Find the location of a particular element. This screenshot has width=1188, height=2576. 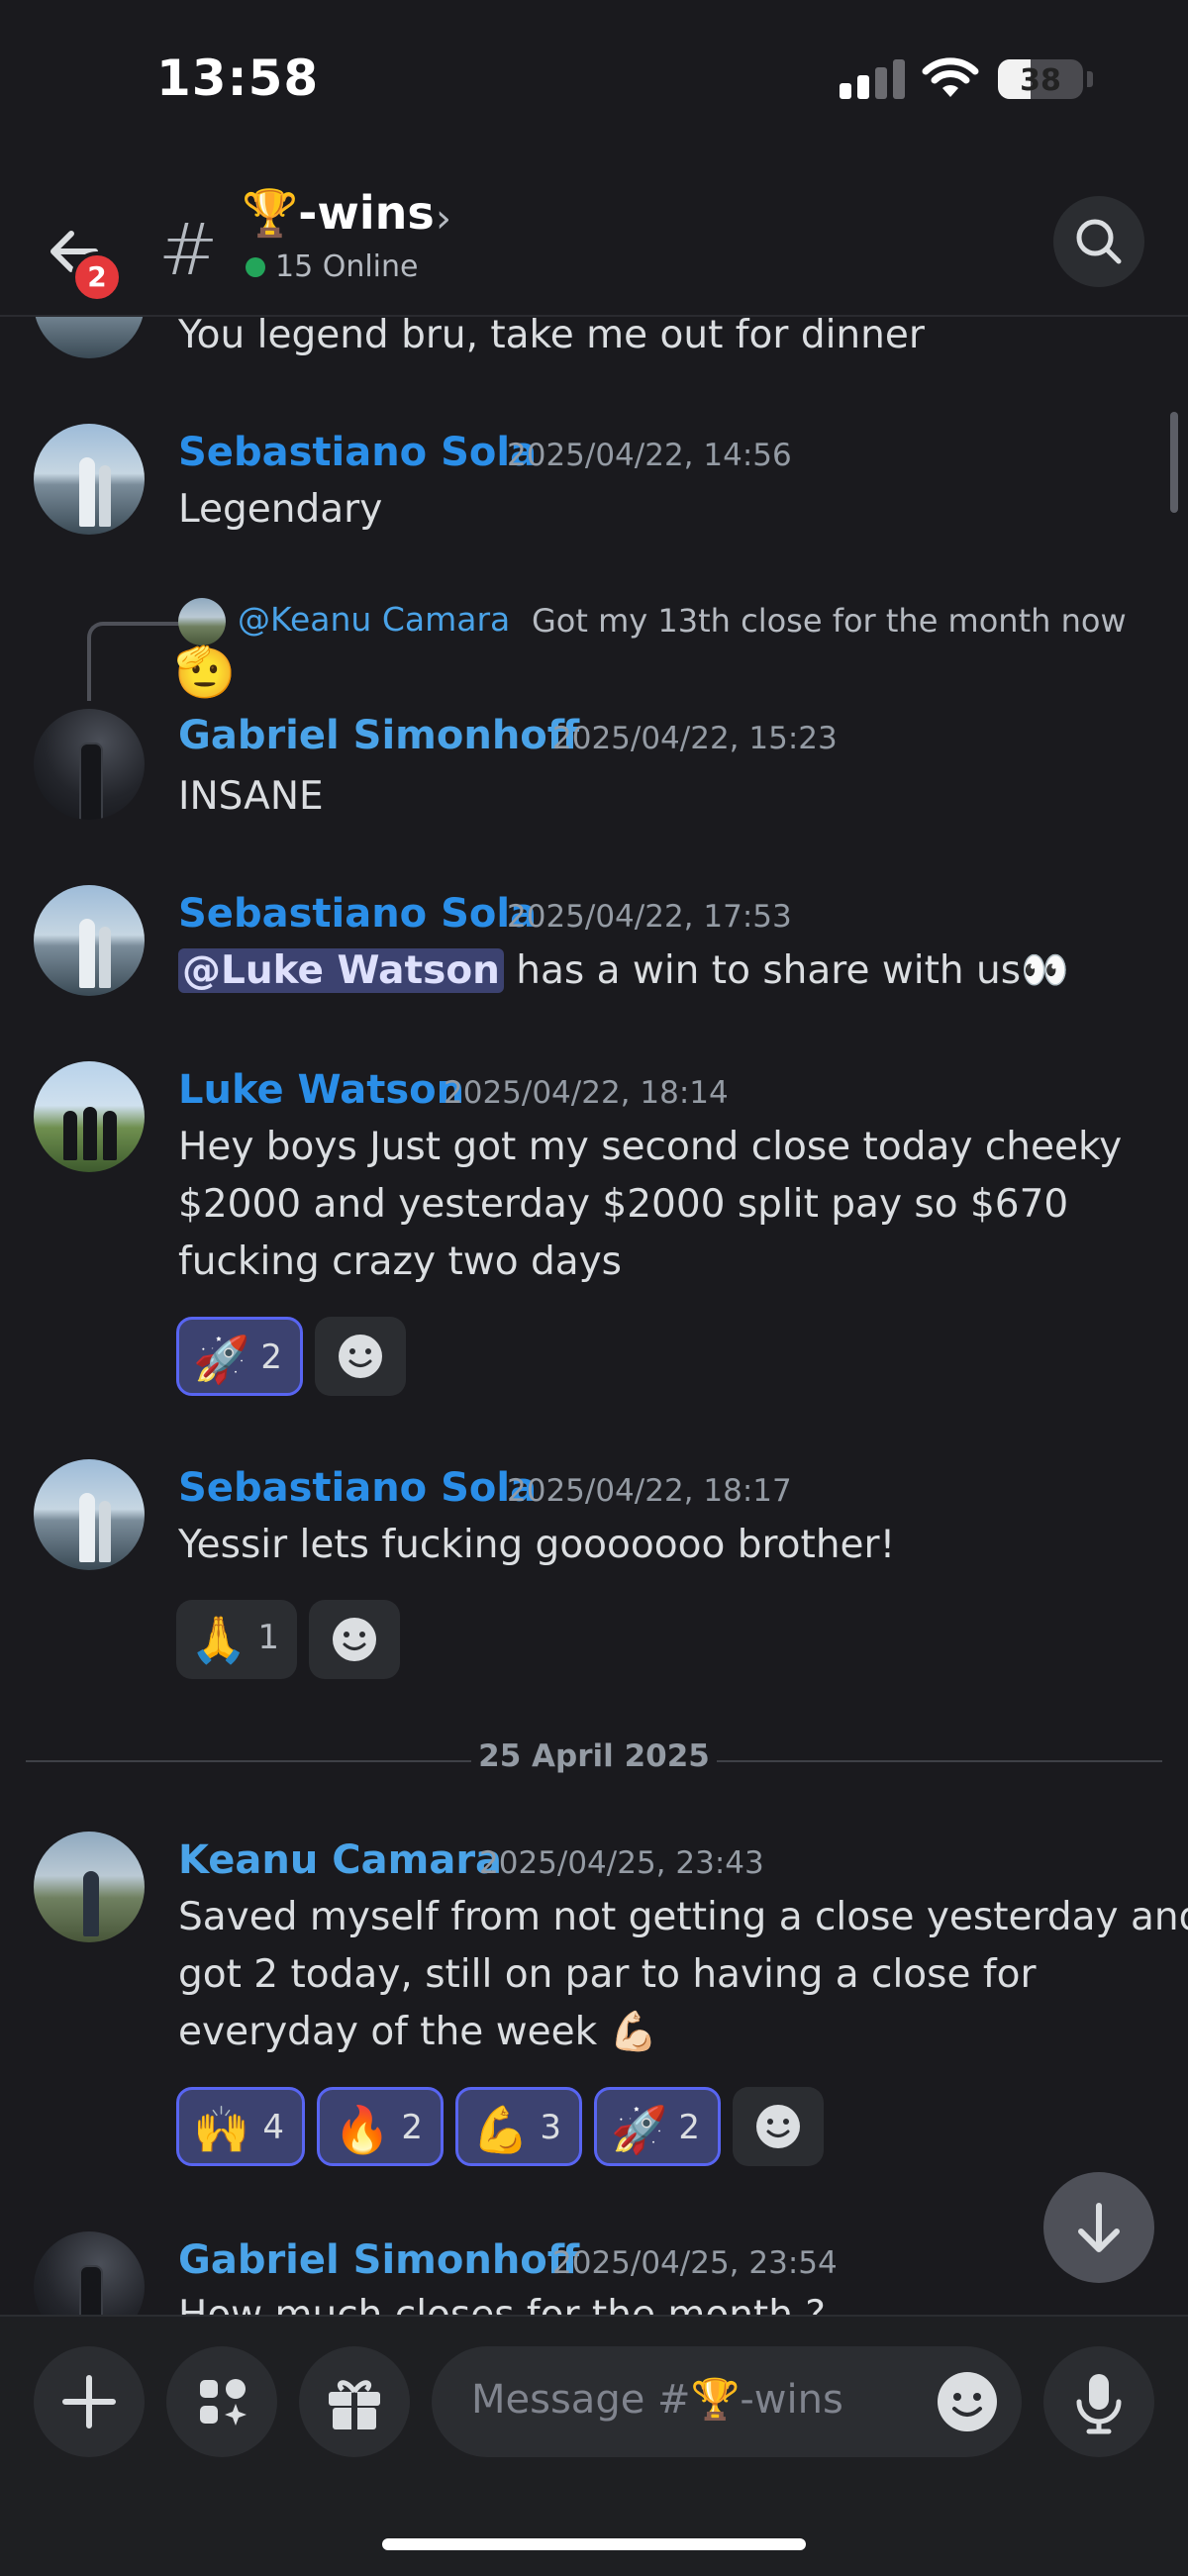

reaction-emoji: 🔥 is located at coordinates (362, 2130).